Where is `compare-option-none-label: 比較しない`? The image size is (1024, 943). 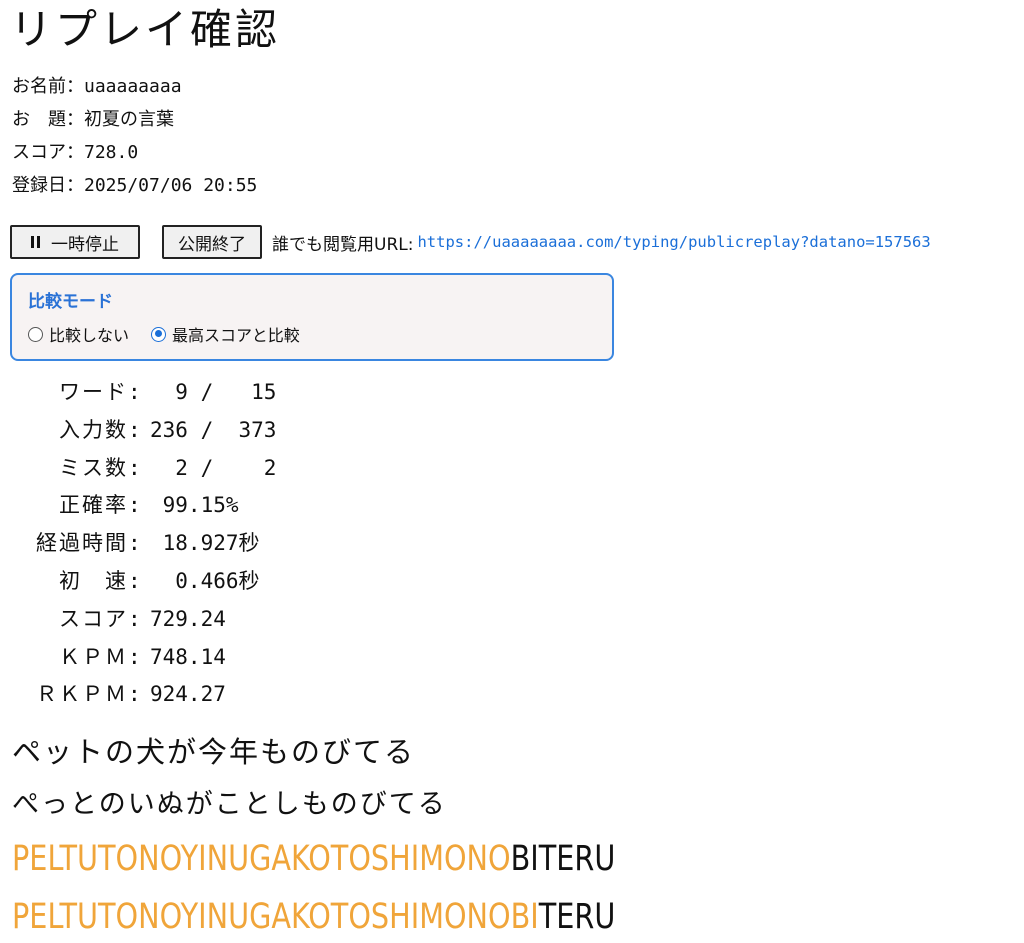 compare-option-none-label: 比較しない is located at coordinates (89, 335).